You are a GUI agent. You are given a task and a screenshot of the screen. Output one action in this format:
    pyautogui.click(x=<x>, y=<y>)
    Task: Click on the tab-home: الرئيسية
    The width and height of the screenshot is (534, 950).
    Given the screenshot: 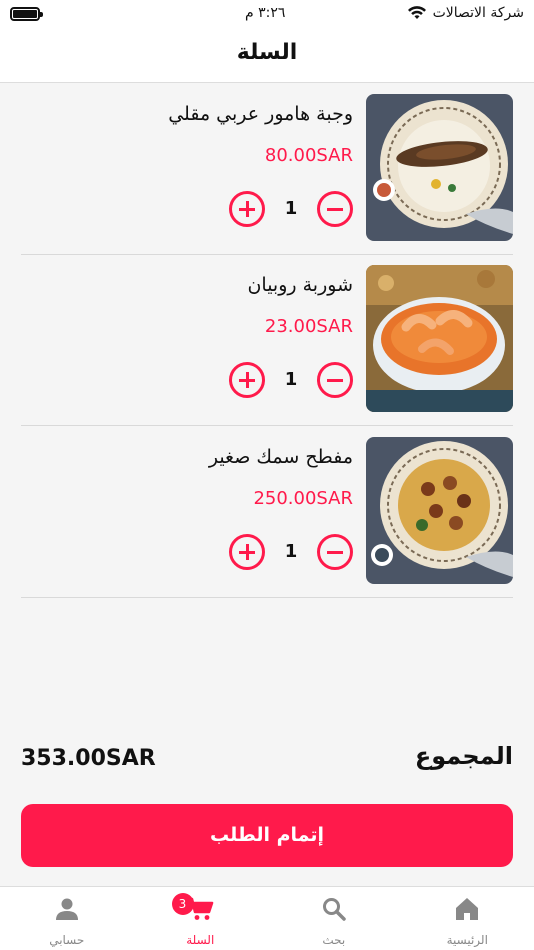 What is the action you would take?
    pyautogui.click(x=467, y=918)
    